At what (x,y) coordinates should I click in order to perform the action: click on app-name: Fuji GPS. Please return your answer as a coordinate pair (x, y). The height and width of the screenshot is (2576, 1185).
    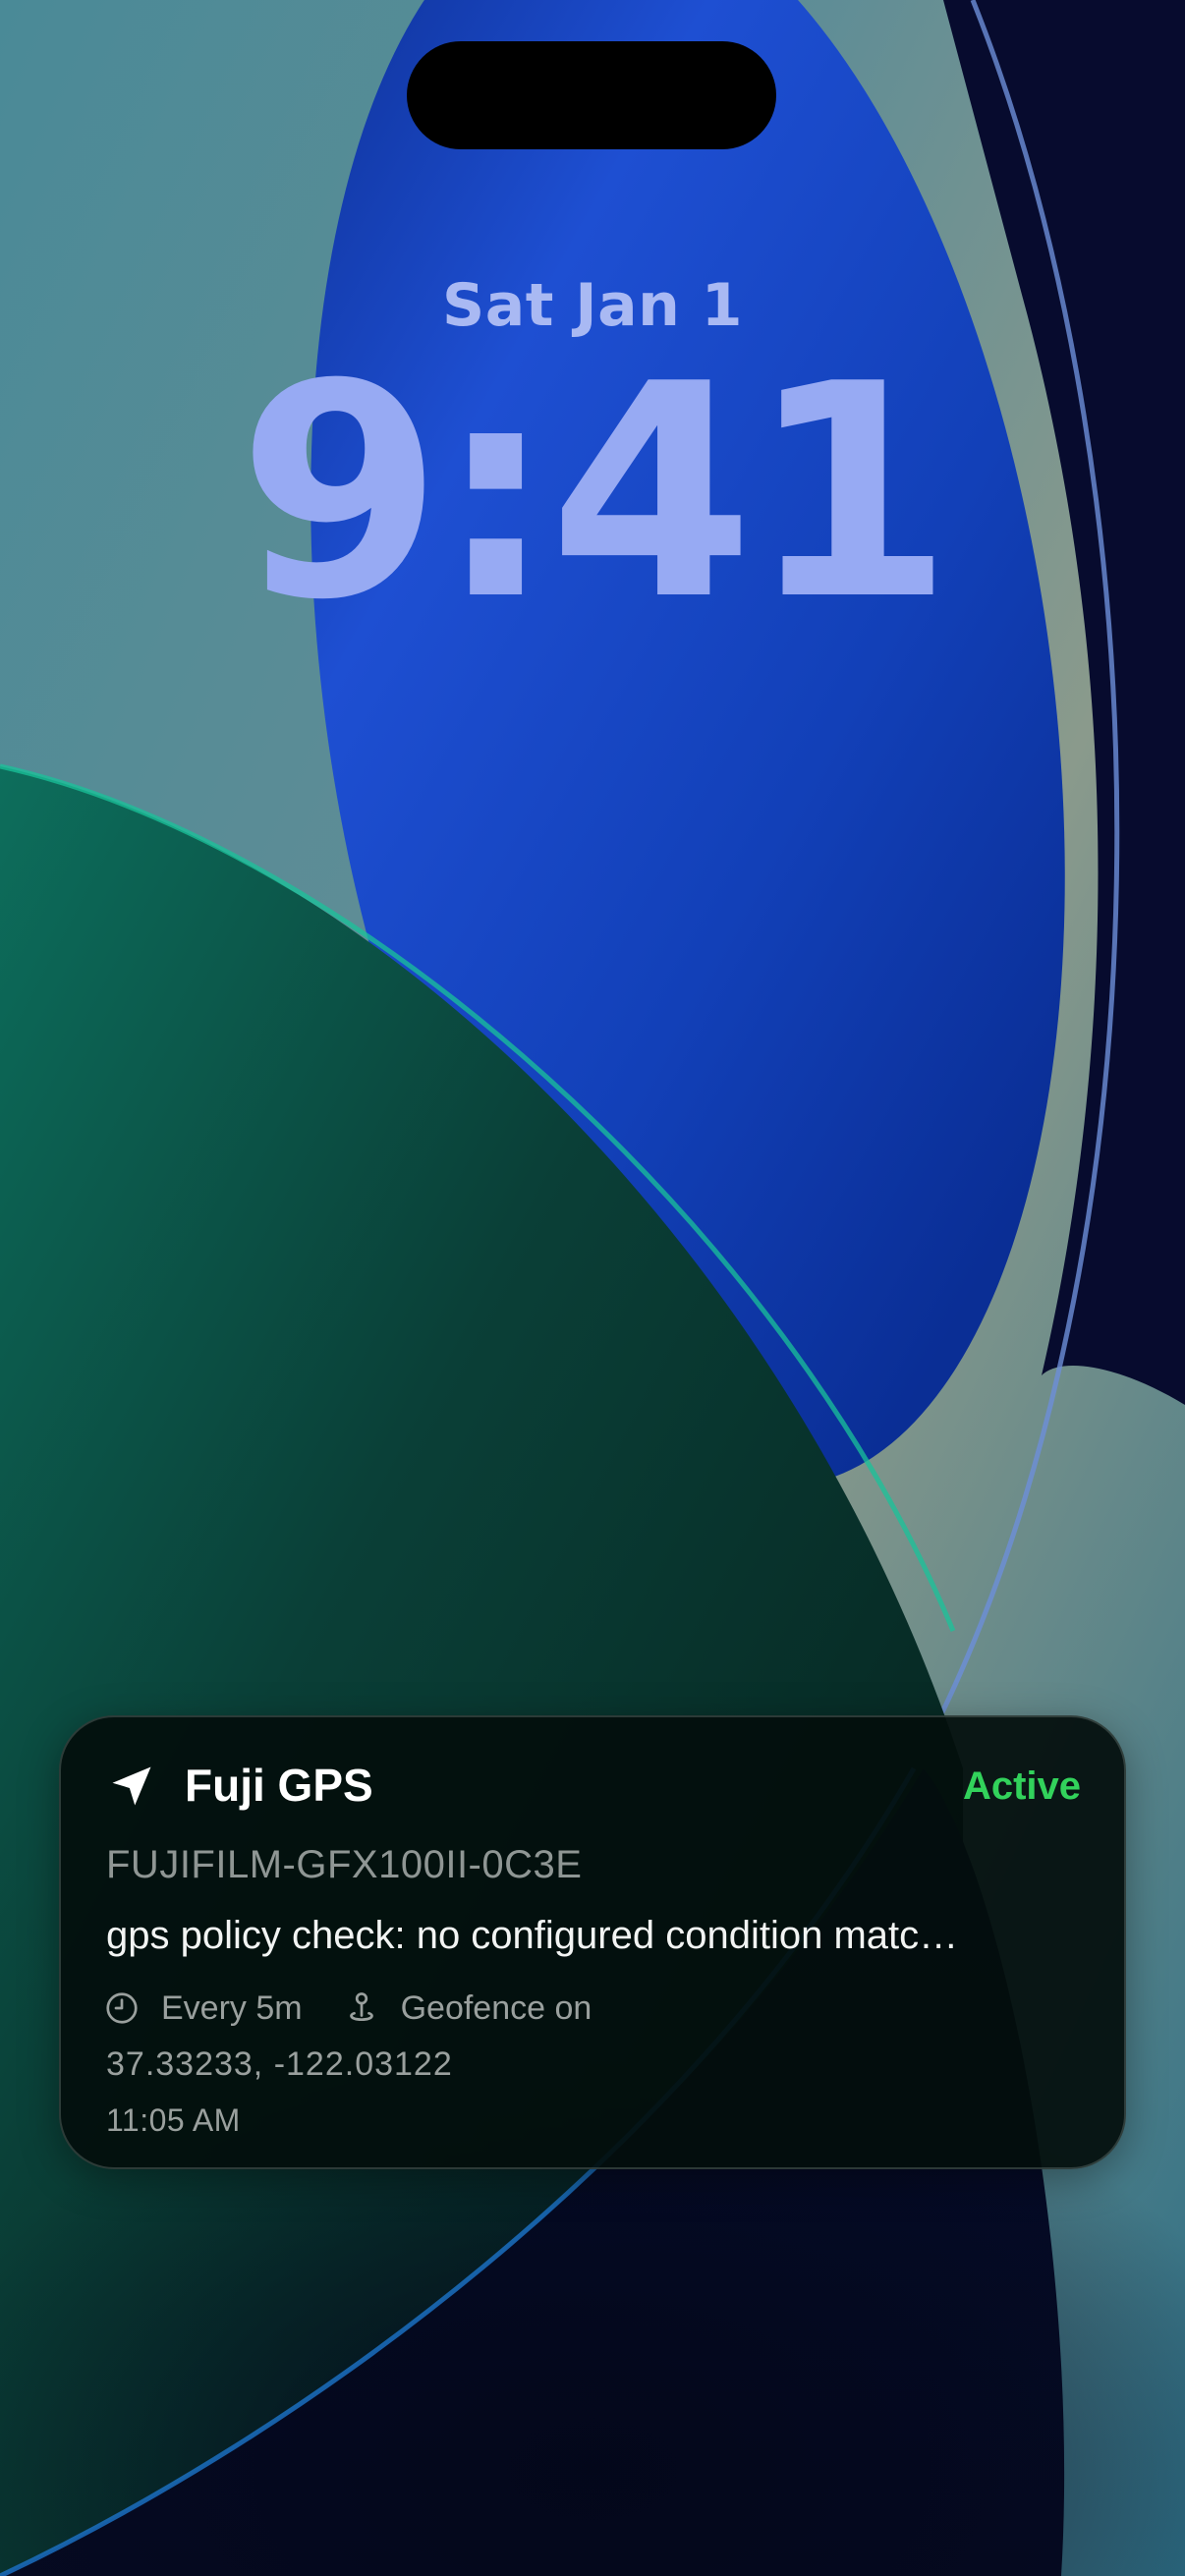
    Looking at the image, I should click on (279, 1785).